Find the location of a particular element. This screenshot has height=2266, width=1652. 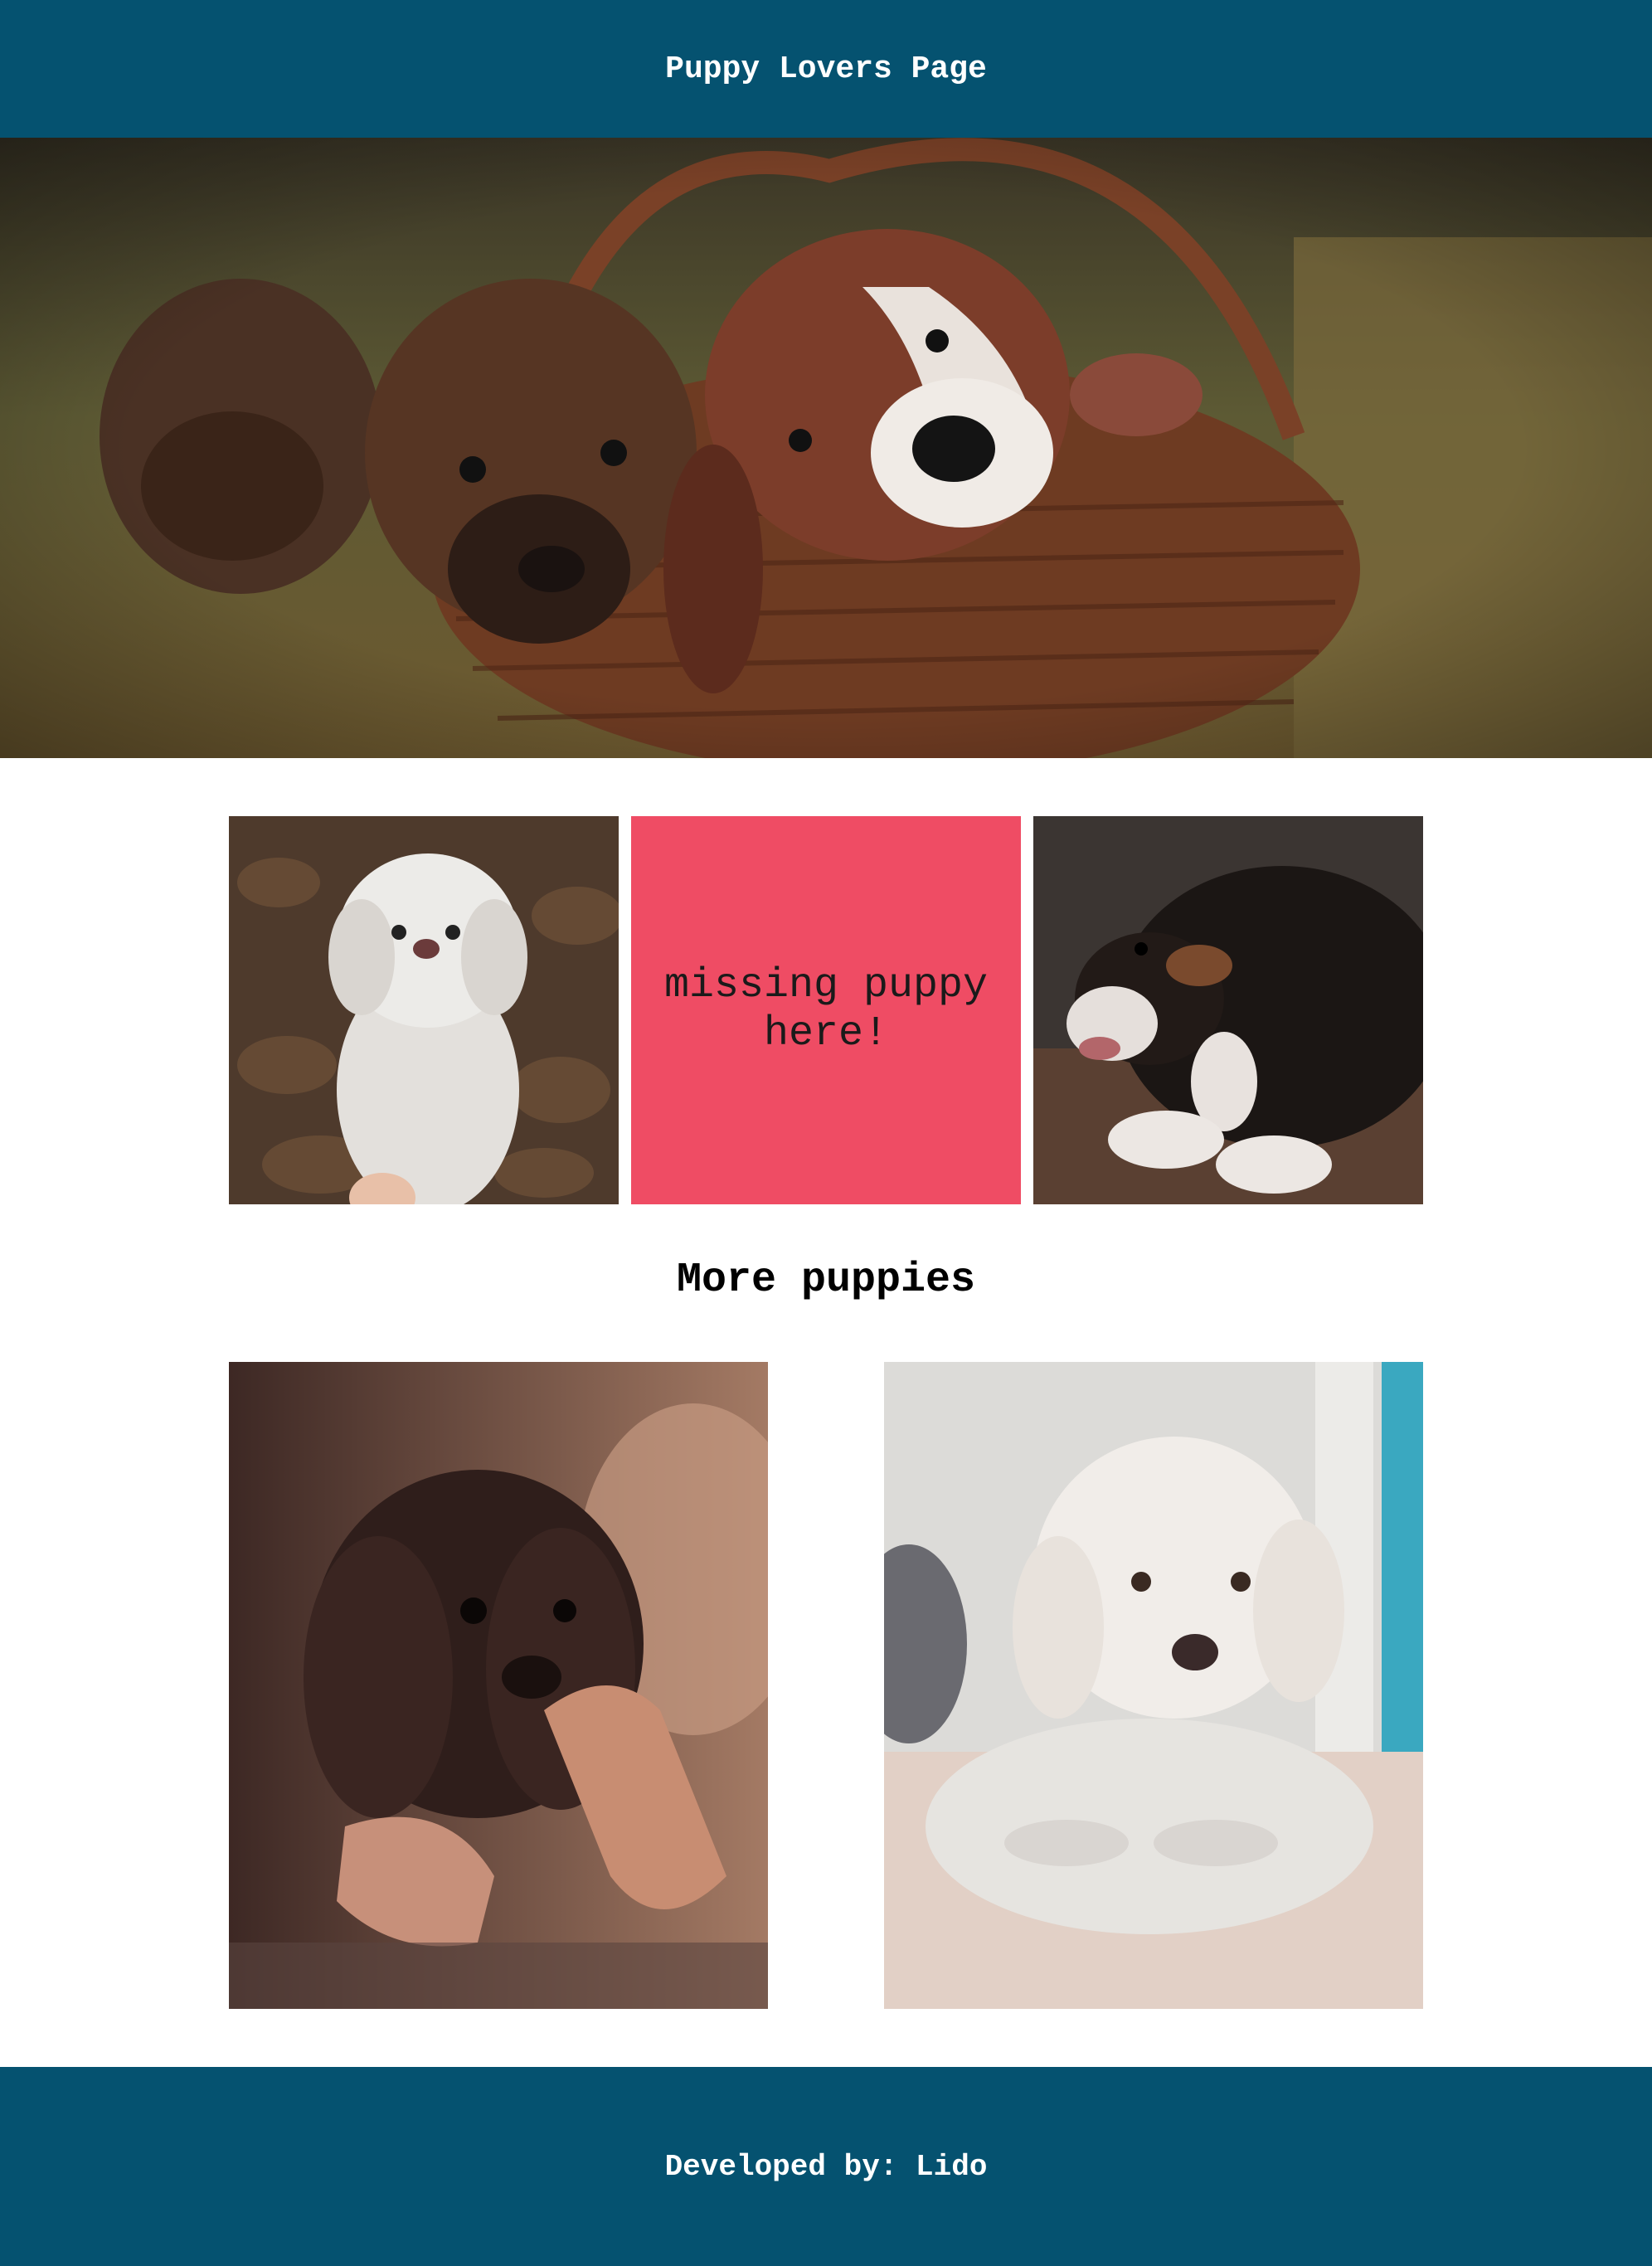

missing-puppy-text: missing puppy here! is located at coordinates (826, 1010).